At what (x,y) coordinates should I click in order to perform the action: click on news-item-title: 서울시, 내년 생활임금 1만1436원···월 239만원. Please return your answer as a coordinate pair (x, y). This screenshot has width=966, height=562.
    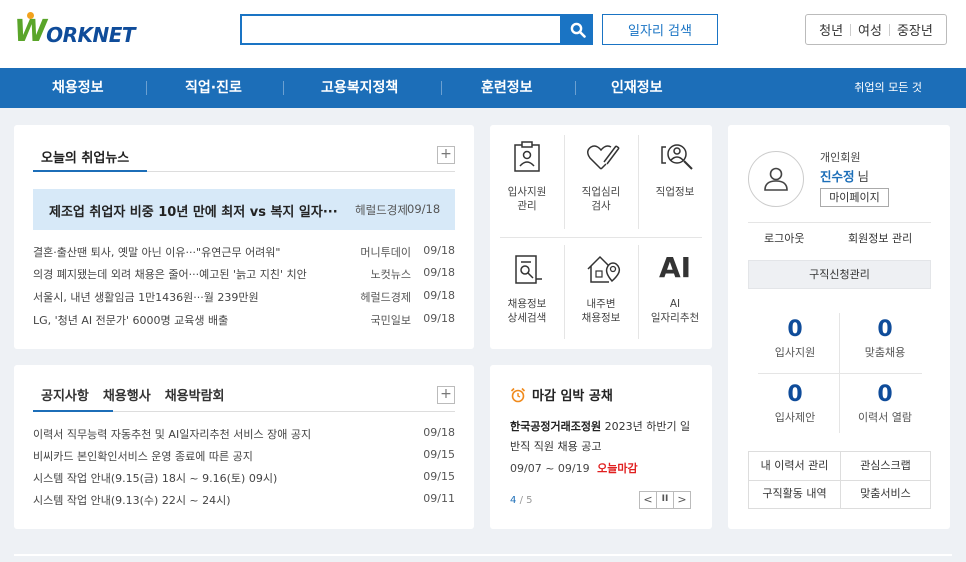
    Looking at the image, I should click on (146, 297).